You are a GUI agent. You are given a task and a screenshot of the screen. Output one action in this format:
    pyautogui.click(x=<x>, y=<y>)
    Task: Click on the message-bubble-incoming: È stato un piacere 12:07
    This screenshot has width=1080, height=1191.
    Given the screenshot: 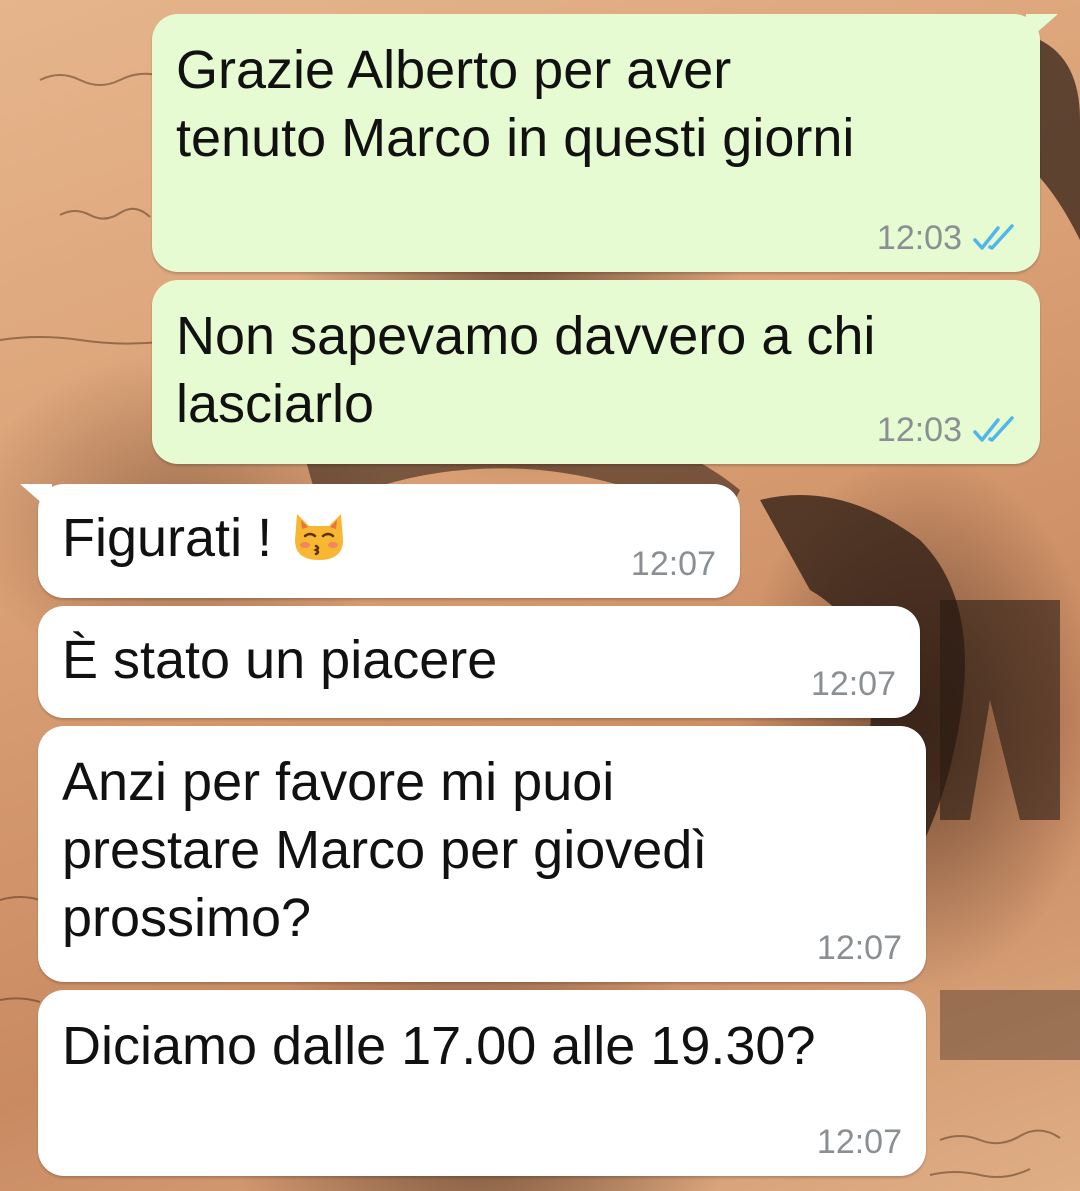 What is the action you would take?
    pyautogui.click(x=479, y=662)
    